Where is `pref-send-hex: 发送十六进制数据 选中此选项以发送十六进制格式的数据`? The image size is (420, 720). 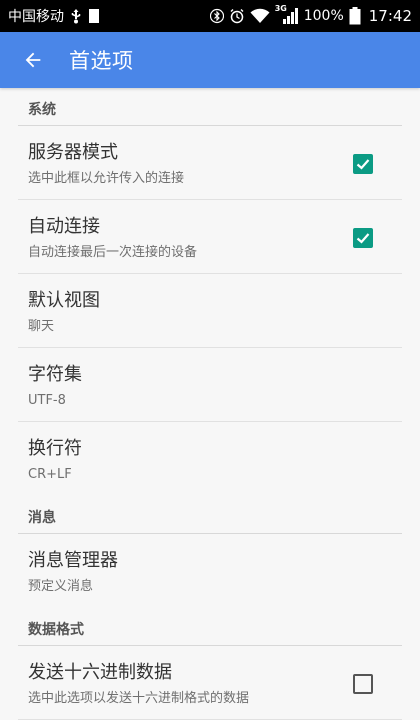
pref-send-hex: 发送十六进制数据 选中此选项以发送十六进制格式的数据 is located at coordinates (210, 683).